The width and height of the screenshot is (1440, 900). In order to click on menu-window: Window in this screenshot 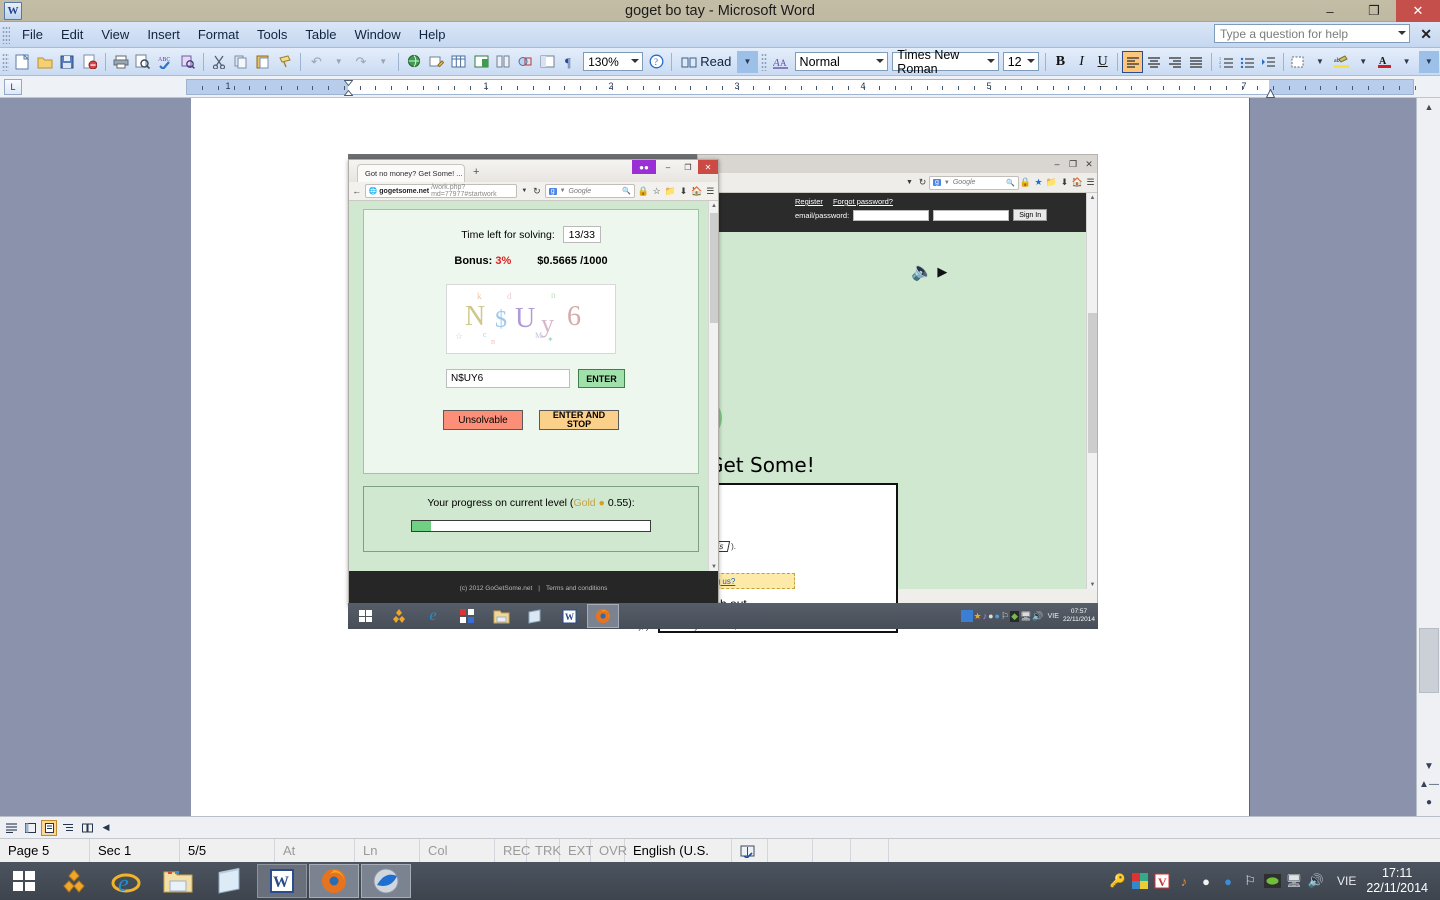, I will do `click(377, 34)`.